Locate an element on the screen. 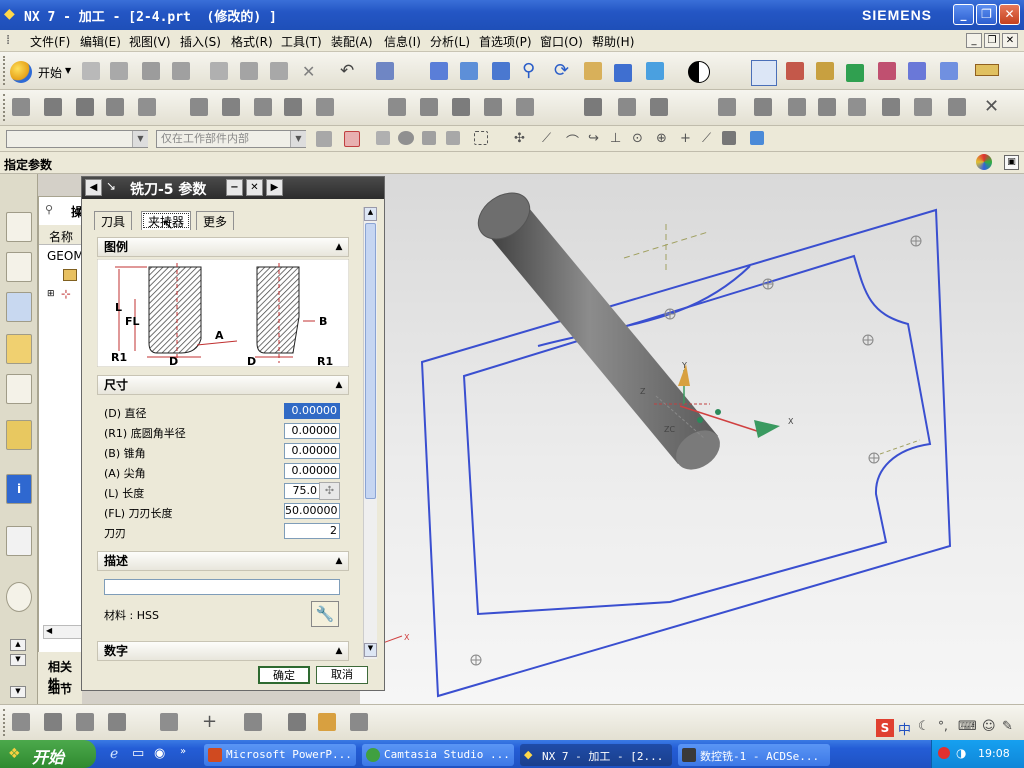  description-input is located at coordinates (222, 587).